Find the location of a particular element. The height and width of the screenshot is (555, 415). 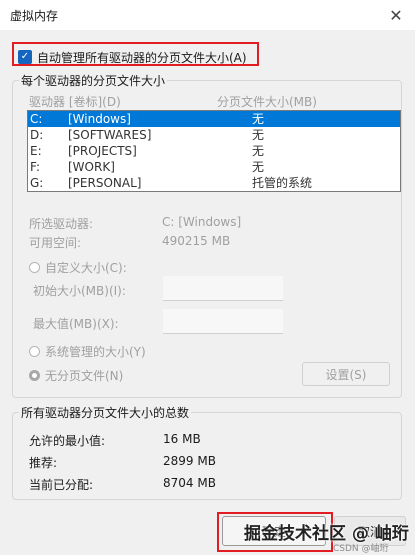

selected-drive-label: 所选驱动器: is located at coordinates (61, 224).